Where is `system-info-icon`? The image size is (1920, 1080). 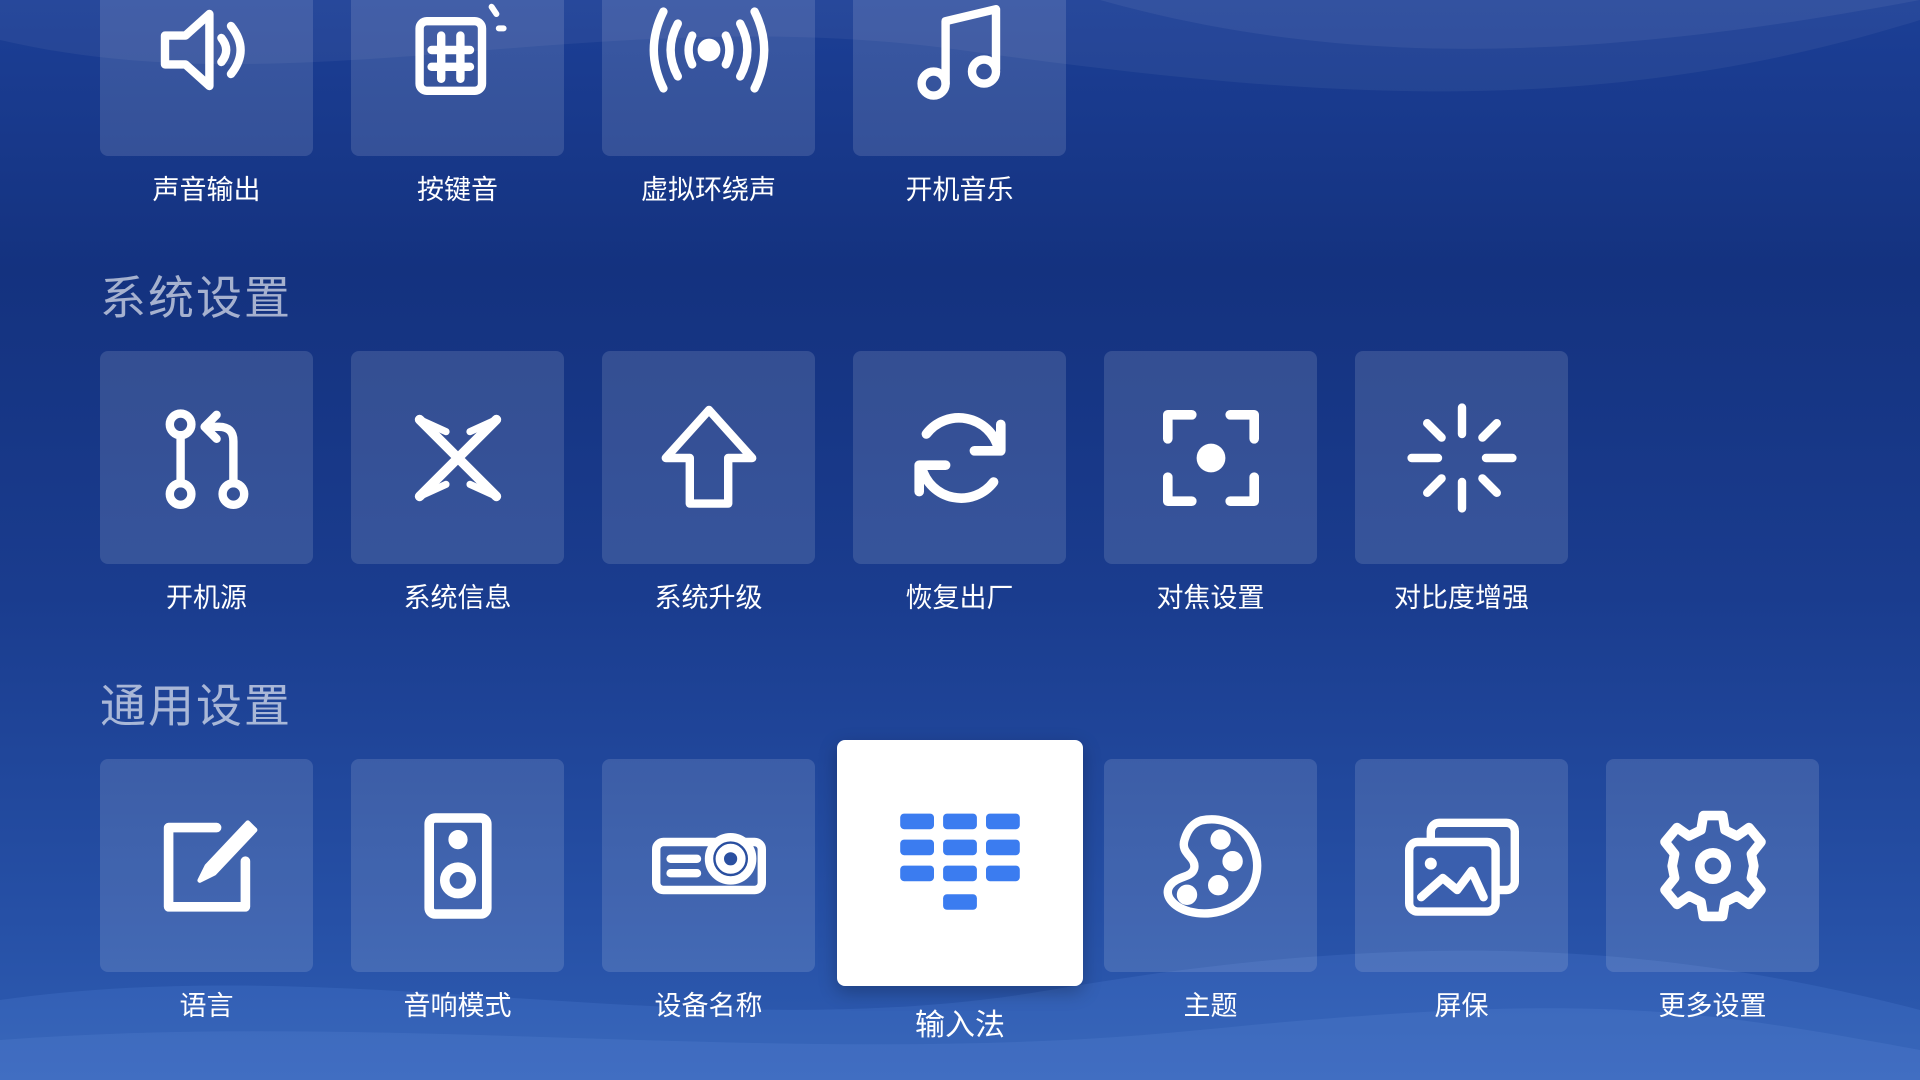
system-info-icon is located at coordinates (457, 457).